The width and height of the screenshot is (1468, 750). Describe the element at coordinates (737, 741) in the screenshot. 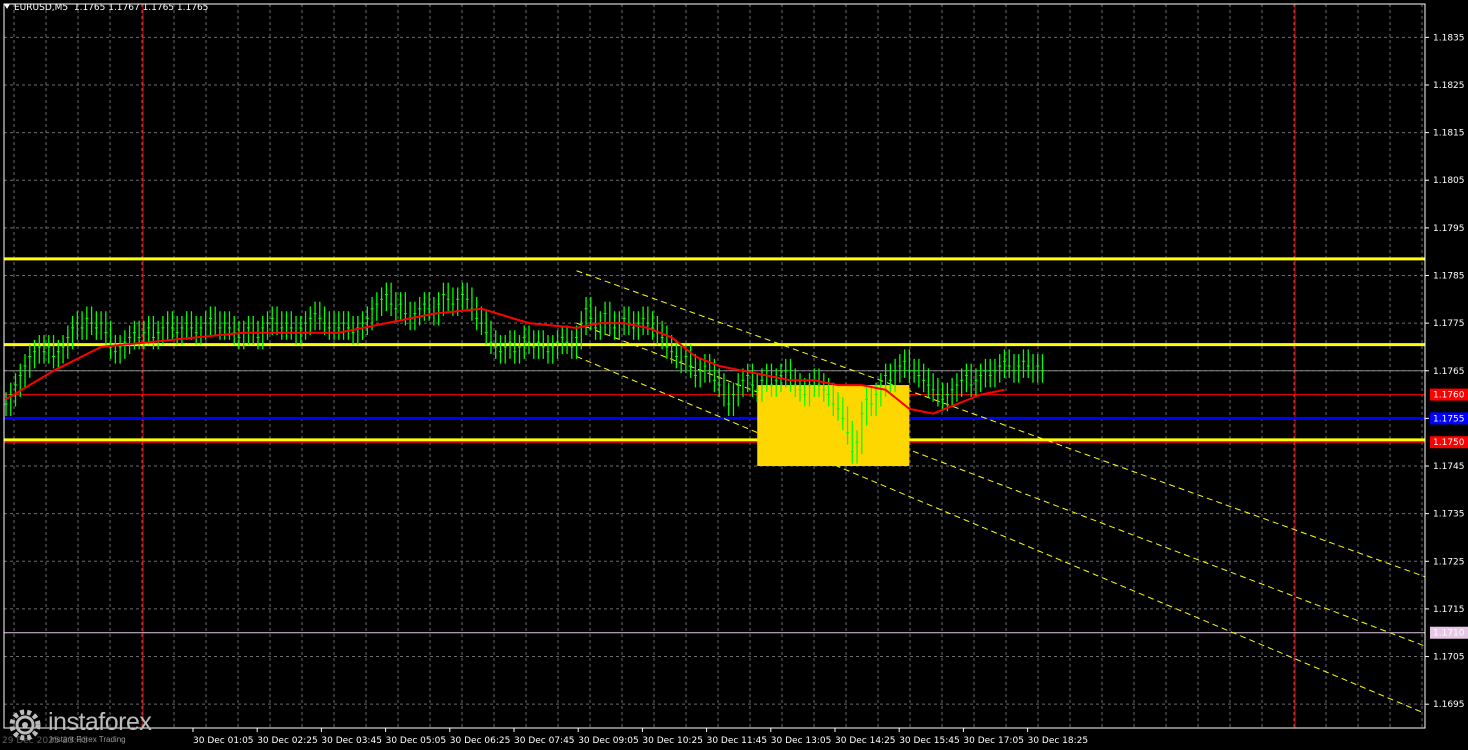

I see `x-tick-label: 30 Dec 11:45` at that location.